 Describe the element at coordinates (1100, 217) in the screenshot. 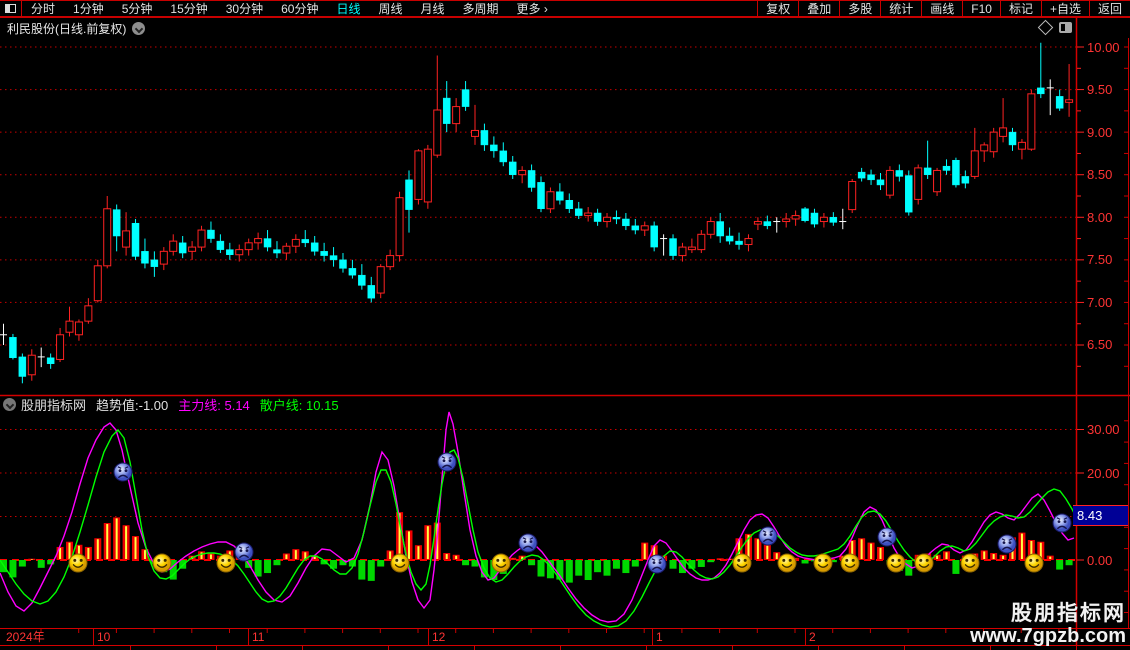

I see `price-axis-label: 8.00` at that location.